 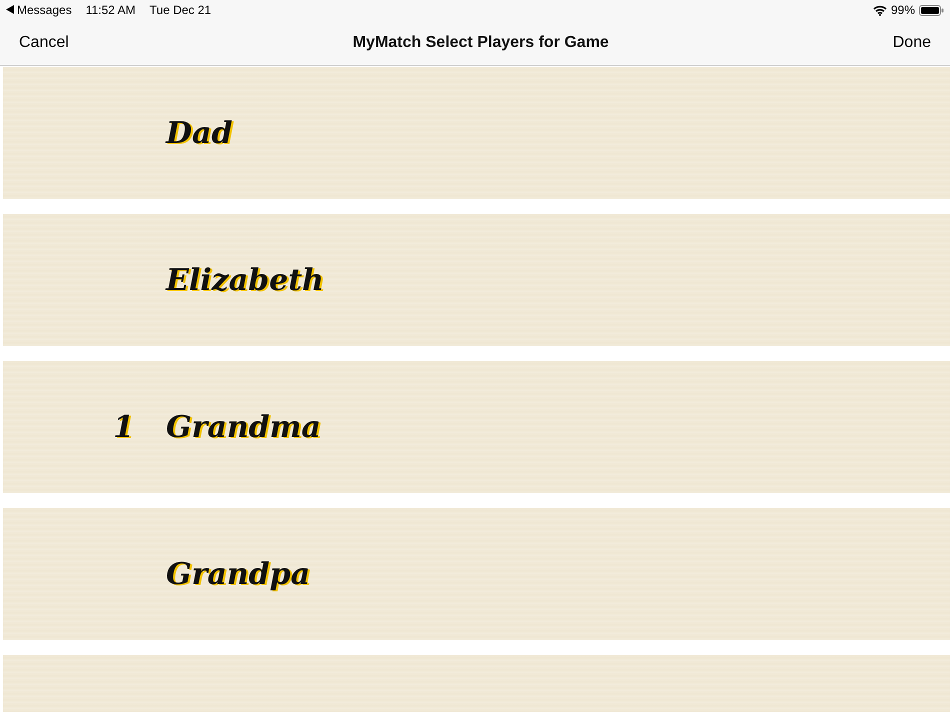 I want to click on battery-icon, so click(x=931, y=10).